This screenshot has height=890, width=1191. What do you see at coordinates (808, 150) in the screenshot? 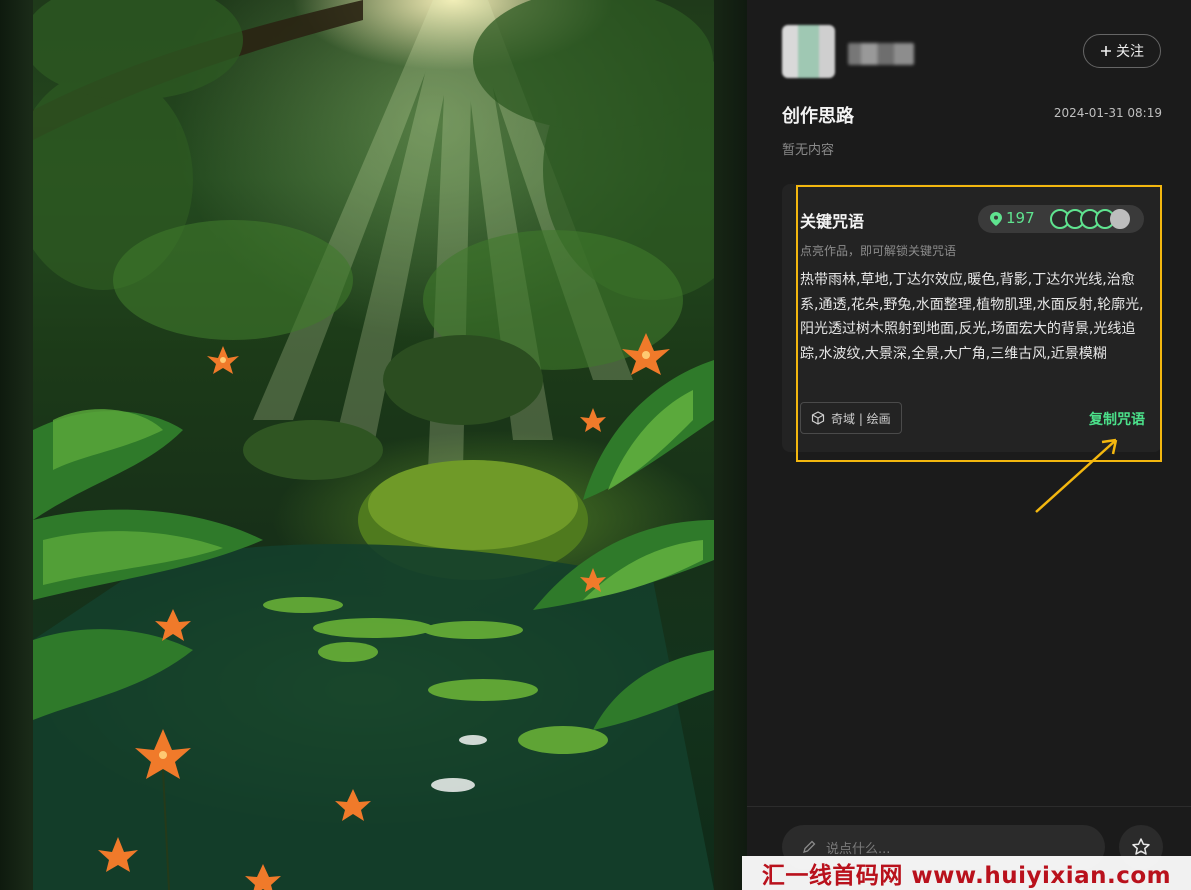
I see `empty-note: 暂无内容` at bounding box center [808, 150].